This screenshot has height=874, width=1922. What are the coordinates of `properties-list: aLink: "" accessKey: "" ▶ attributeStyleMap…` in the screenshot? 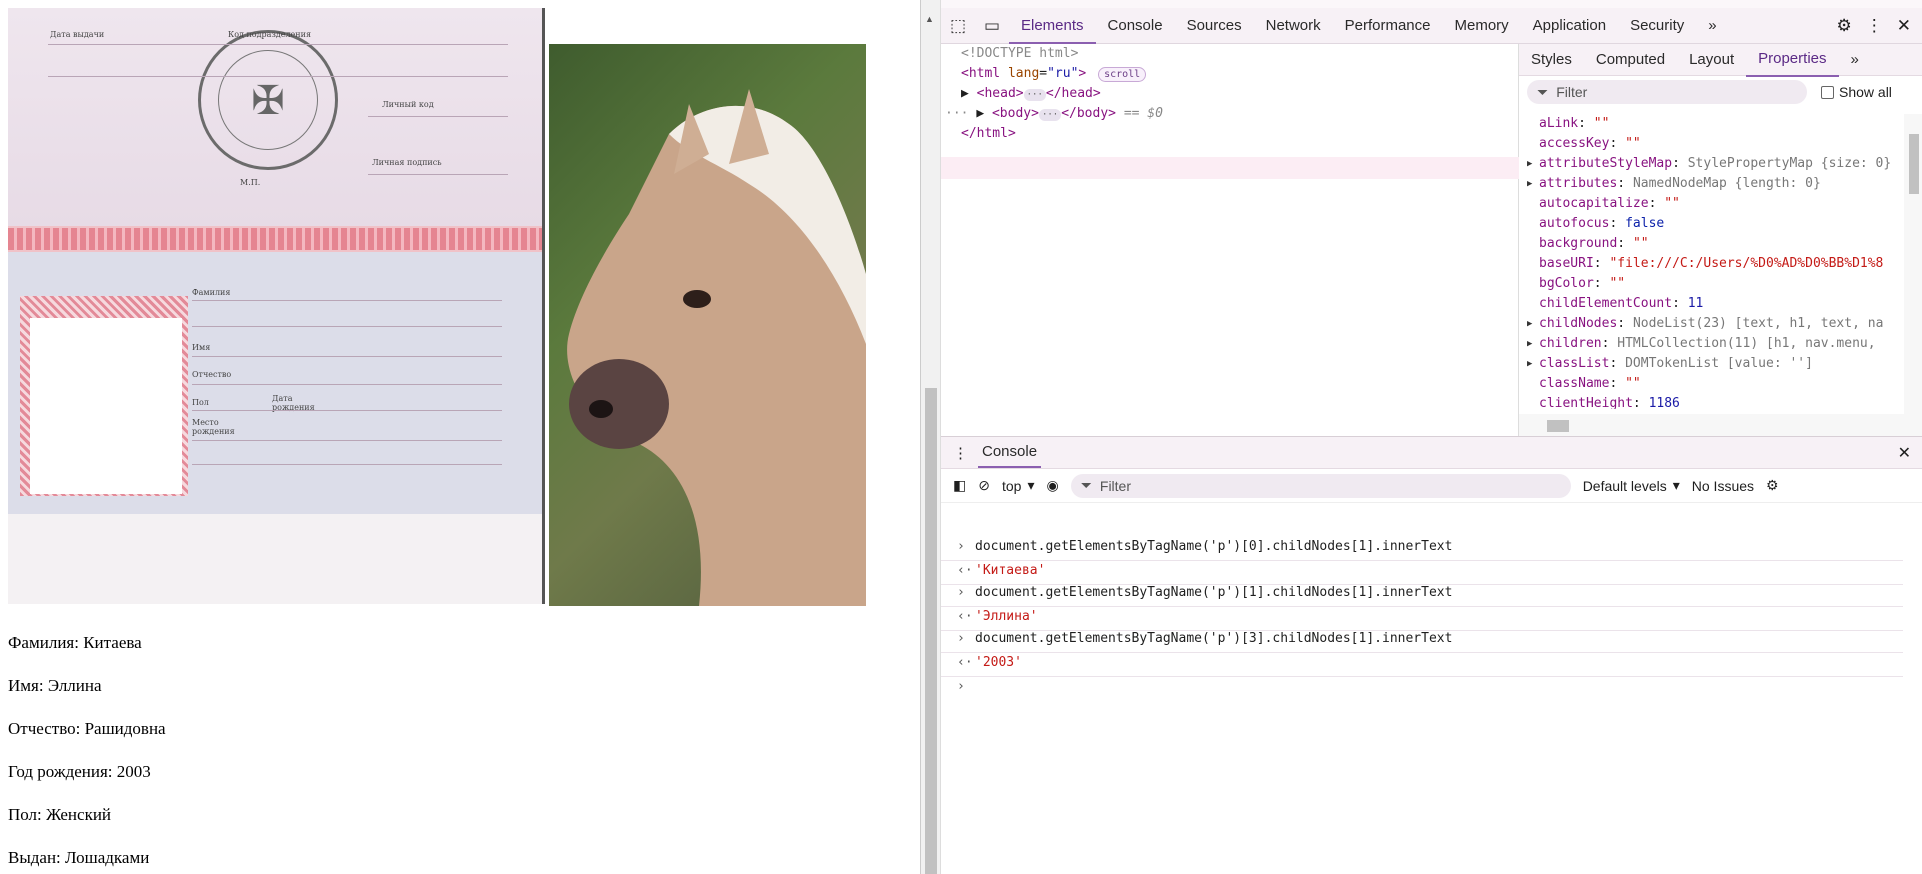 It's located at (1711, 261).